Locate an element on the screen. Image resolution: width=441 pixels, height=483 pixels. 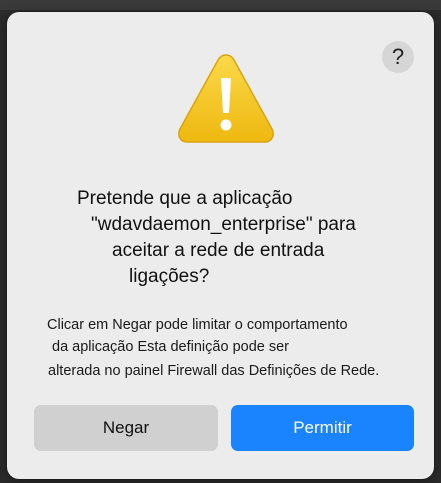
allow-button: Permitir is located at coordinates (322, 428).